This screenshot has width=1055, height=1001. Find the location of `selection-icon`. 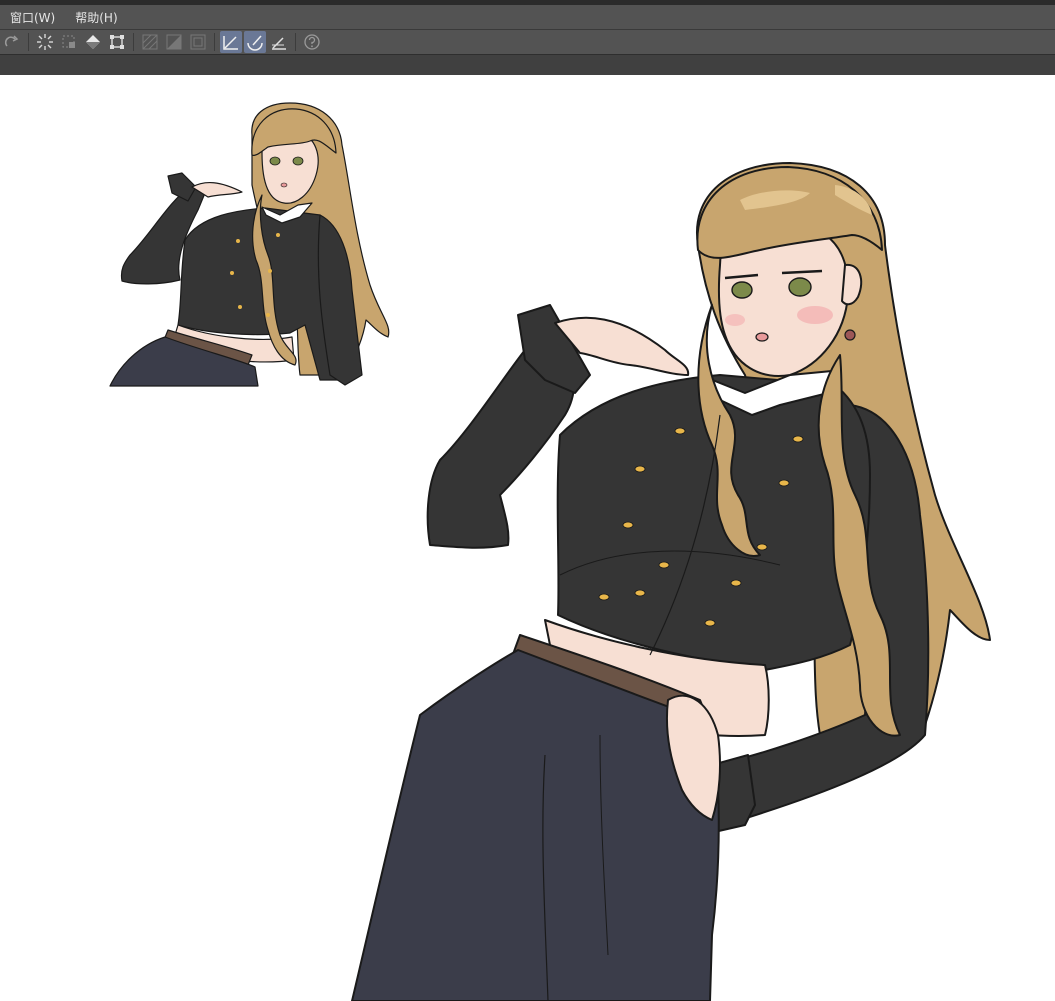

selection-icon is located at coordinates (68, 41).